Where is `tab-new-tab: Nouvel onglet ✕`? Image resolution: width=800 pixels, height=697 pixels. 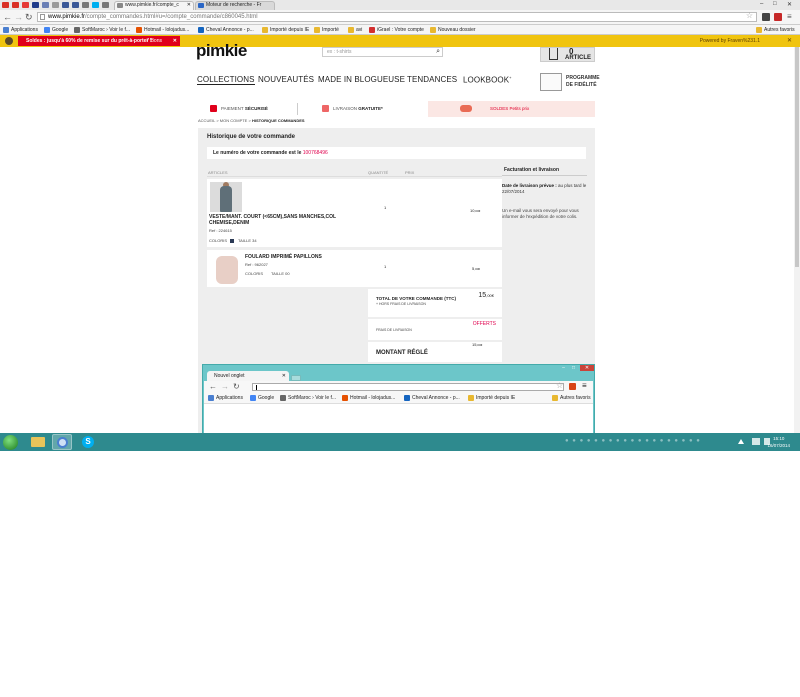 tab-new-tab: Nouvel onglet ✕ is located at coordinates (248, 376).